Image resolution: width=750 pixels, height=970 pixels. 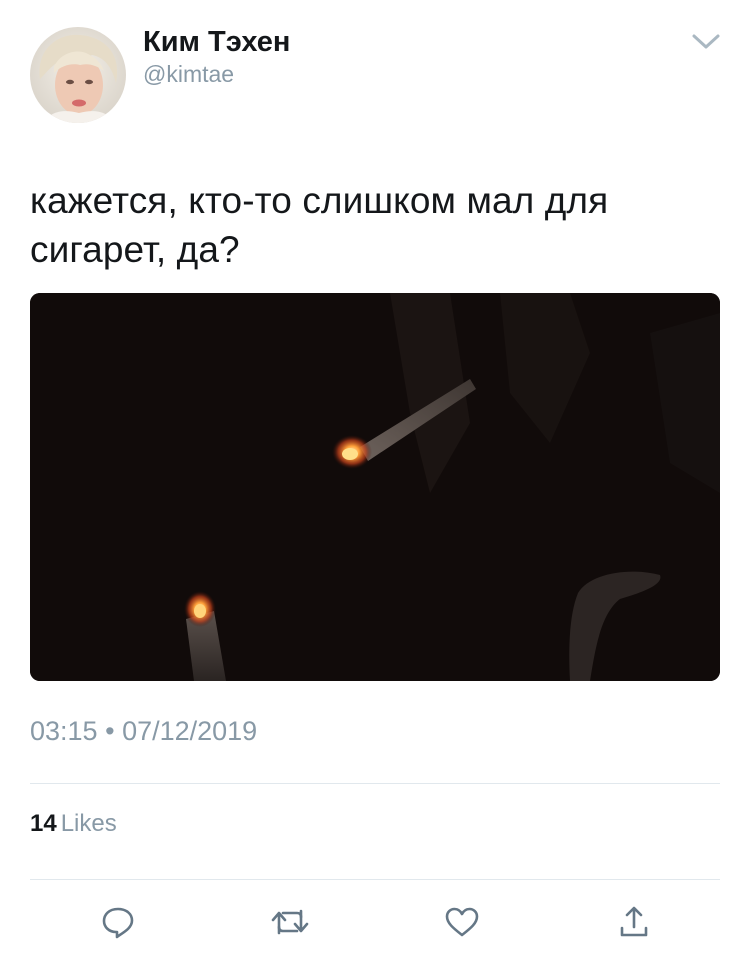 What do you see at coordinates (64, 731) in the screenshot?
I see `tweet-time: 03:15` at bounding box center [64, 731].